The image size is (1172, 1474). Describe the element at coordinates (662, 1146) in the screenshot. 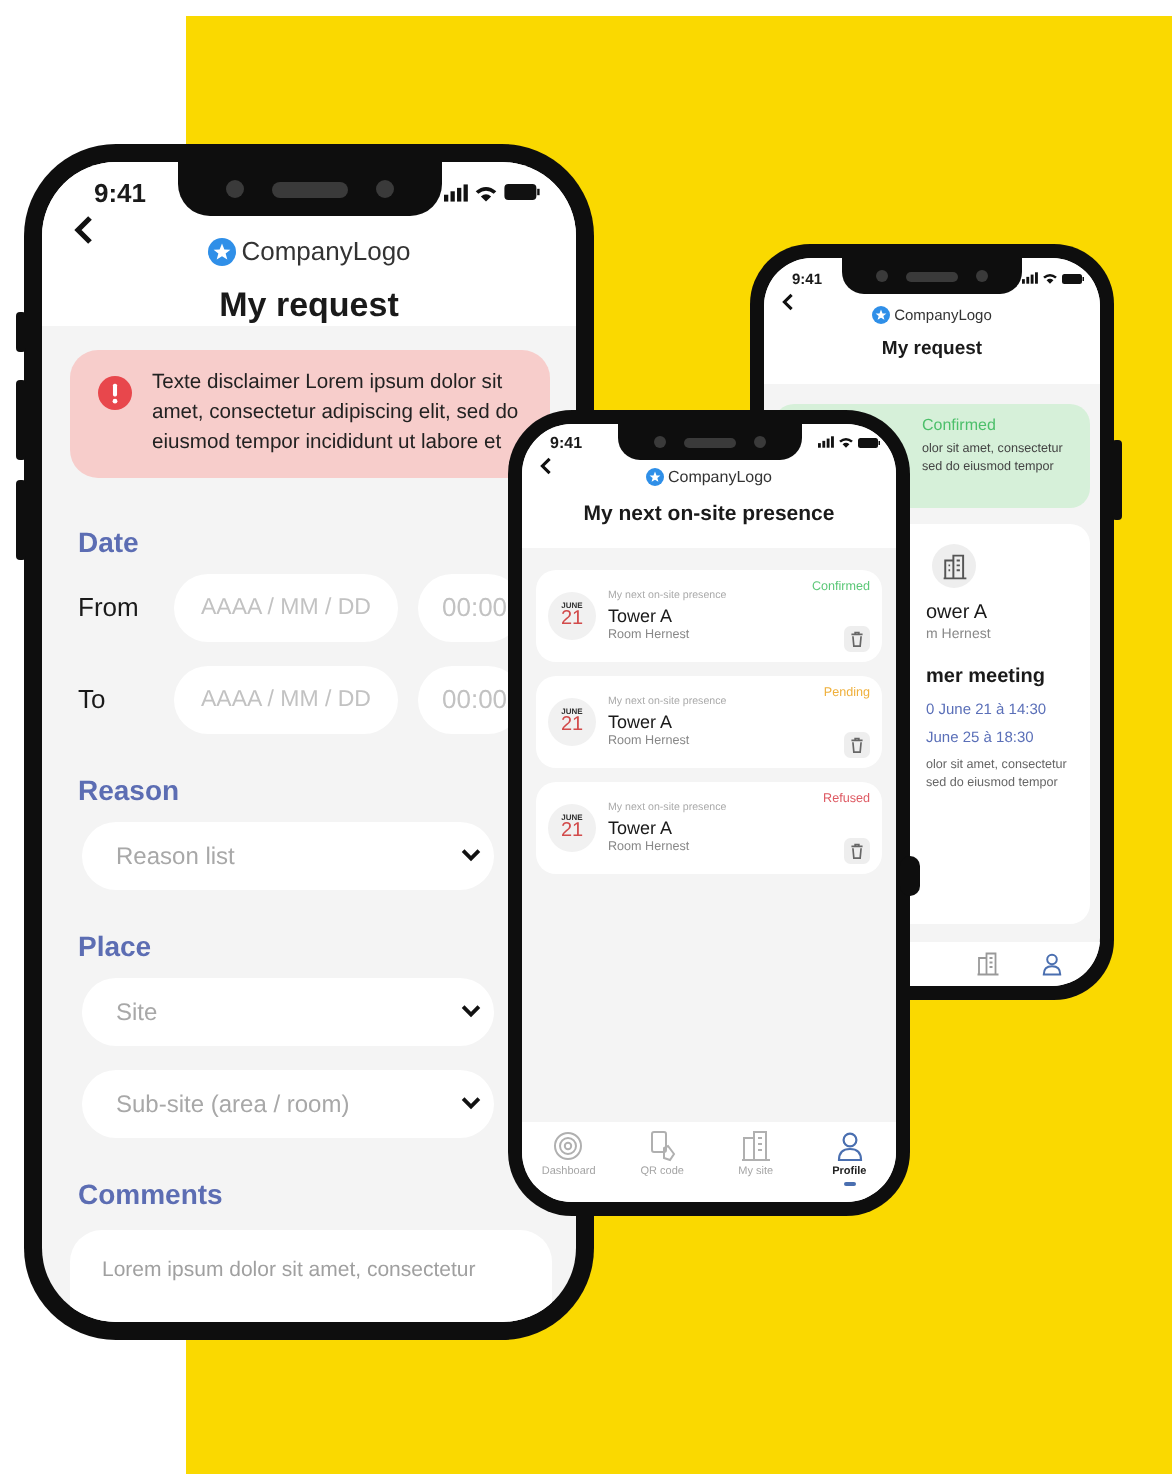

I see `phone-tap-icon` at that location.